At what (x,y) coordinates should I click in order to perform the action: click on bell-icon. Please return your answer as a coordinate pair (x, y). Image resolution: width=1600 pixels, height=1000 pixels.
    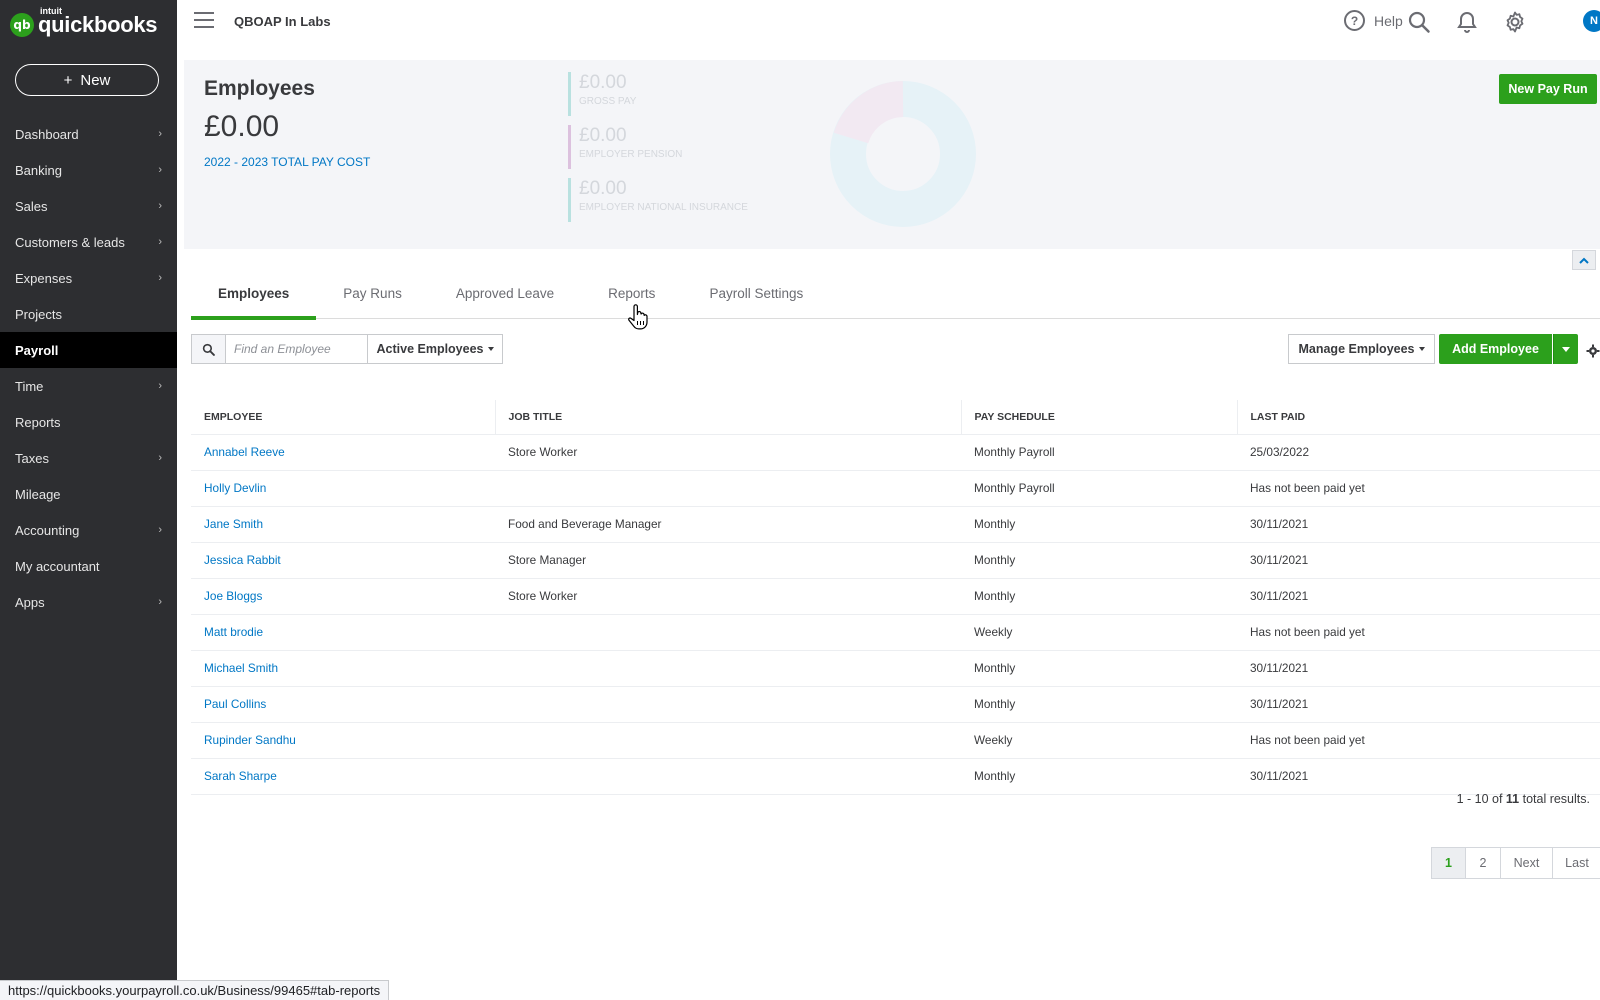
    Looking at the image, I should click on (1467, 22).